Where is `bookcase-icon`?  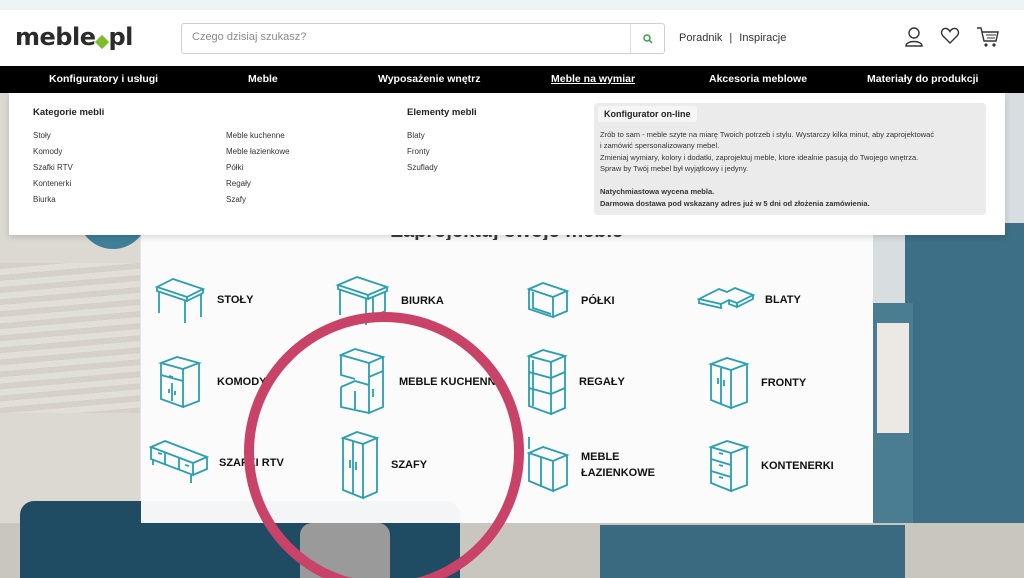
bookcase-icon is located at coordinates (547, 382).